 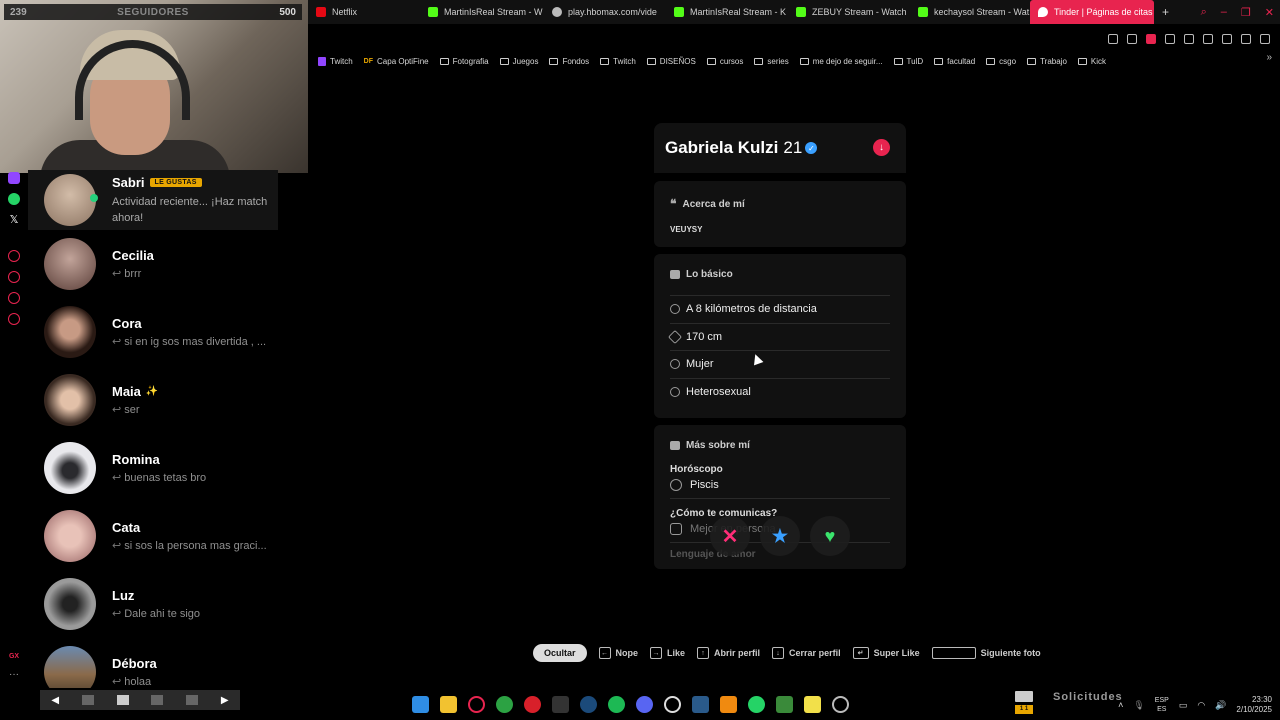 I want to click on menu-icon, so click(x=1265, y=39).